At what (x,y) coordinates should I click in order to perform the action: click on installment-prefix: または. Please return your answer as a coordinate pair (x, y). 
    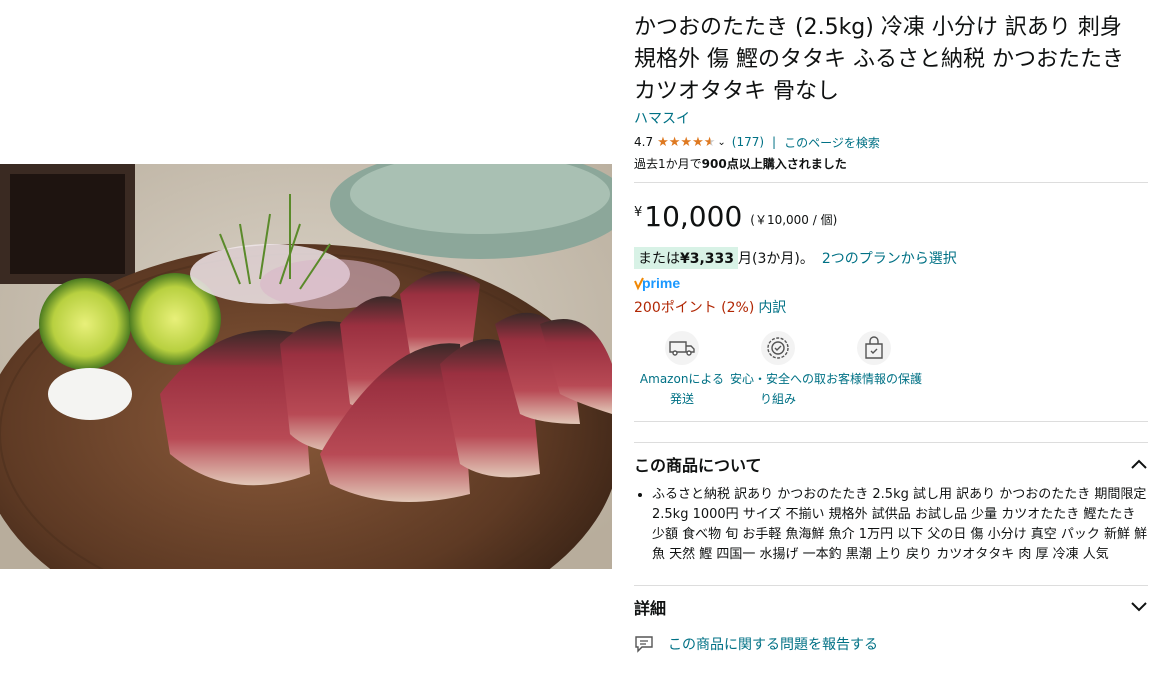
    Looking at the image, I should click on (659, 259).